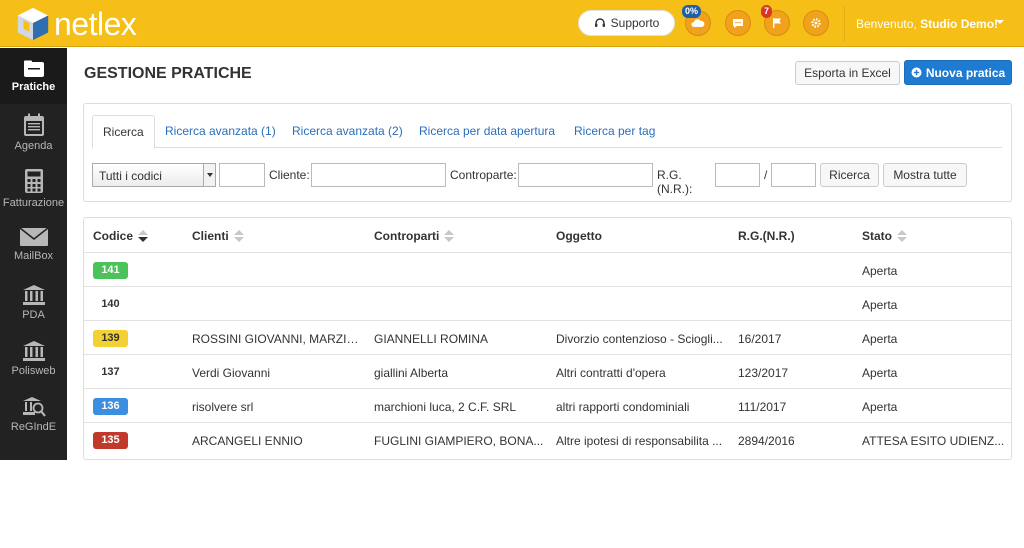 The width and height of the screenshot is (1024, 548). I want to click on table-row: 141 Aperta, so click(547, 269).